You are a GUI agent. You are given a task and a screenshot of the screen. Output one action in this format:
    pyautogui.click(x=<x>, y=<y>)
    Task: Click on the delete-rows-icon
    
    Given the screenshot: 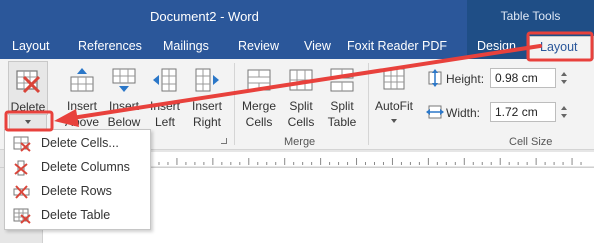 What is the action you would take?
    pyautogui.click(x=21, y=192)
    